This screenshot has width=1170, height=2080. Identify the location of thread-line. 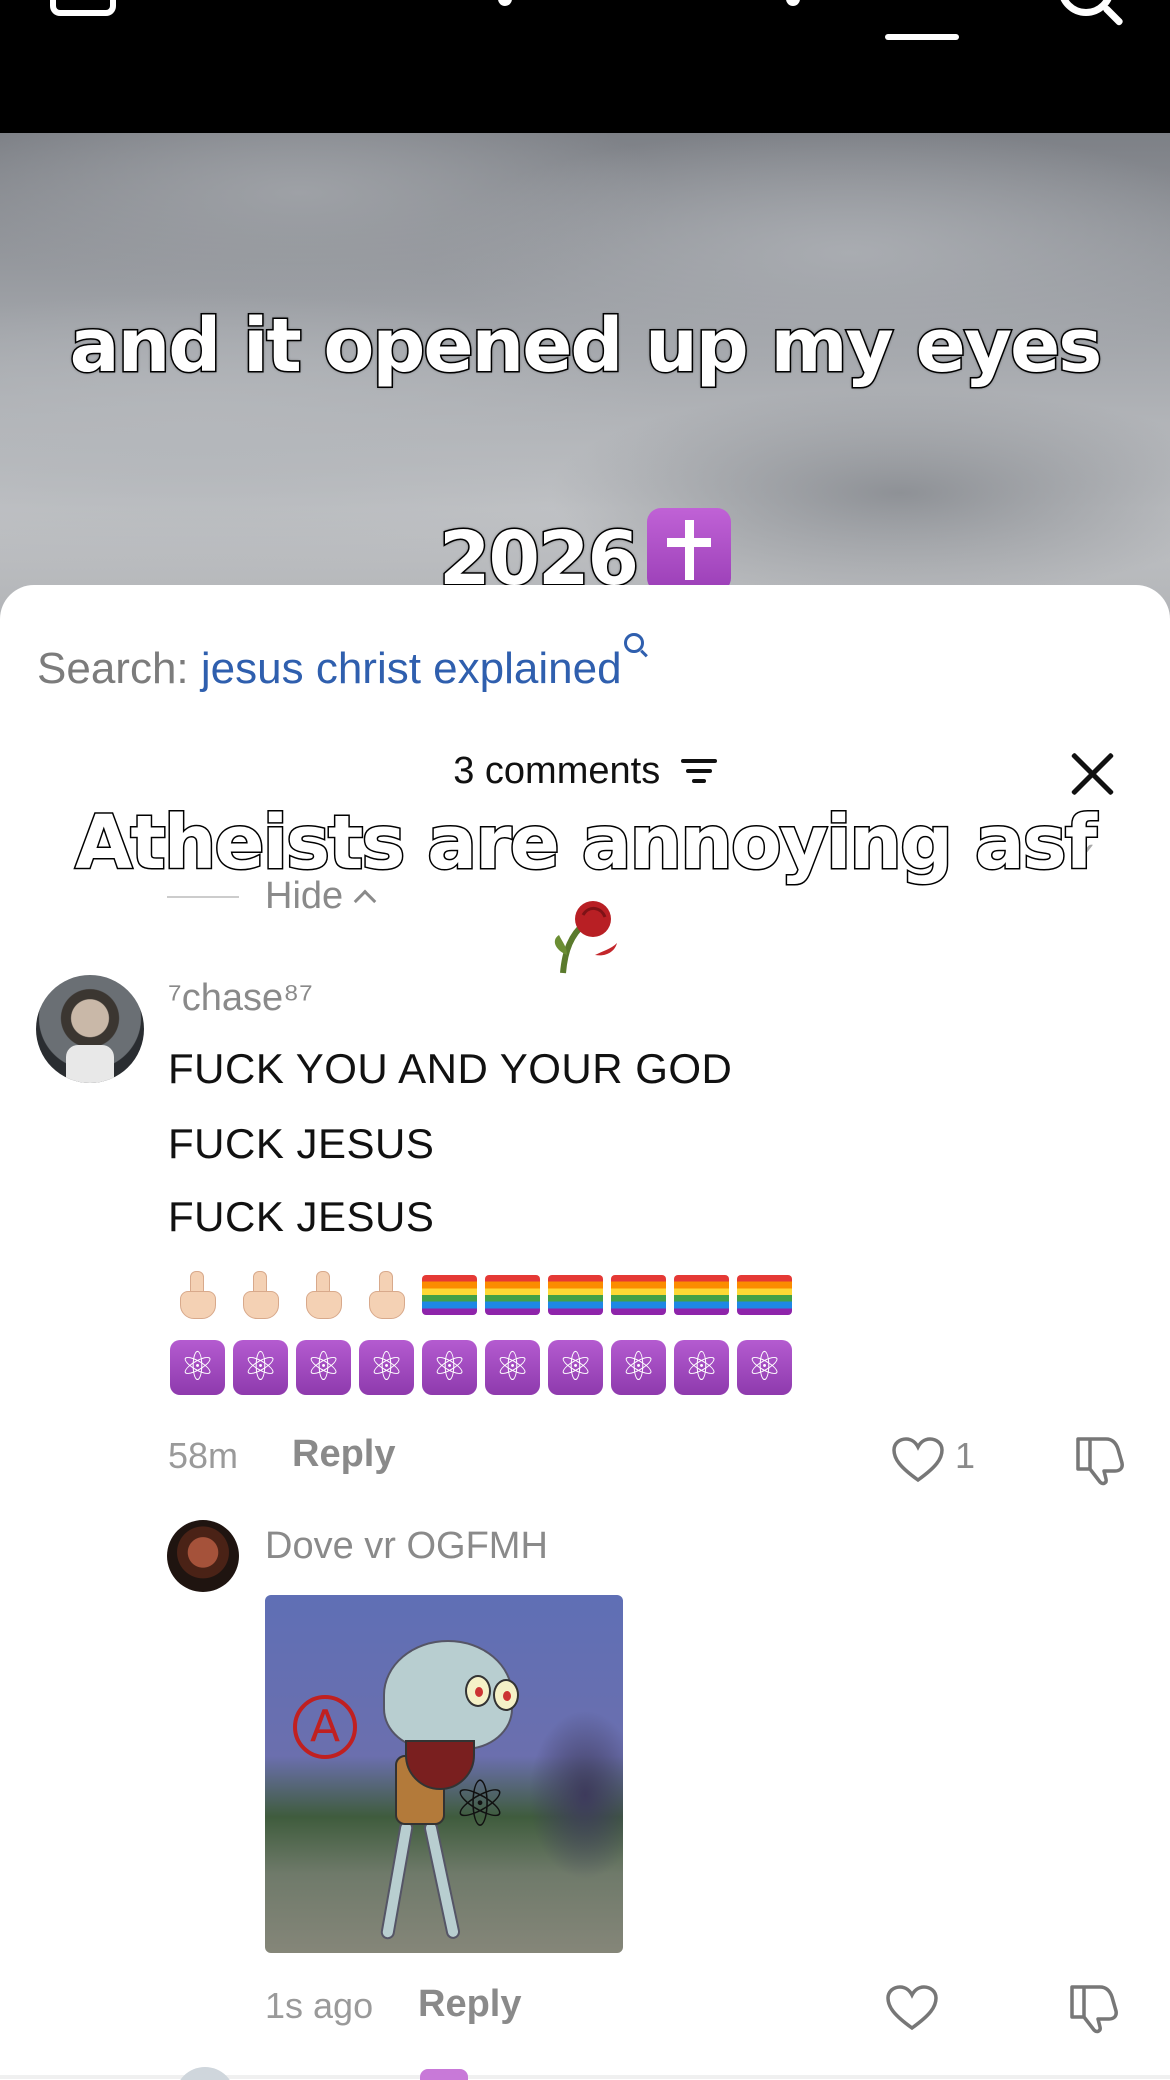
(203, 896).